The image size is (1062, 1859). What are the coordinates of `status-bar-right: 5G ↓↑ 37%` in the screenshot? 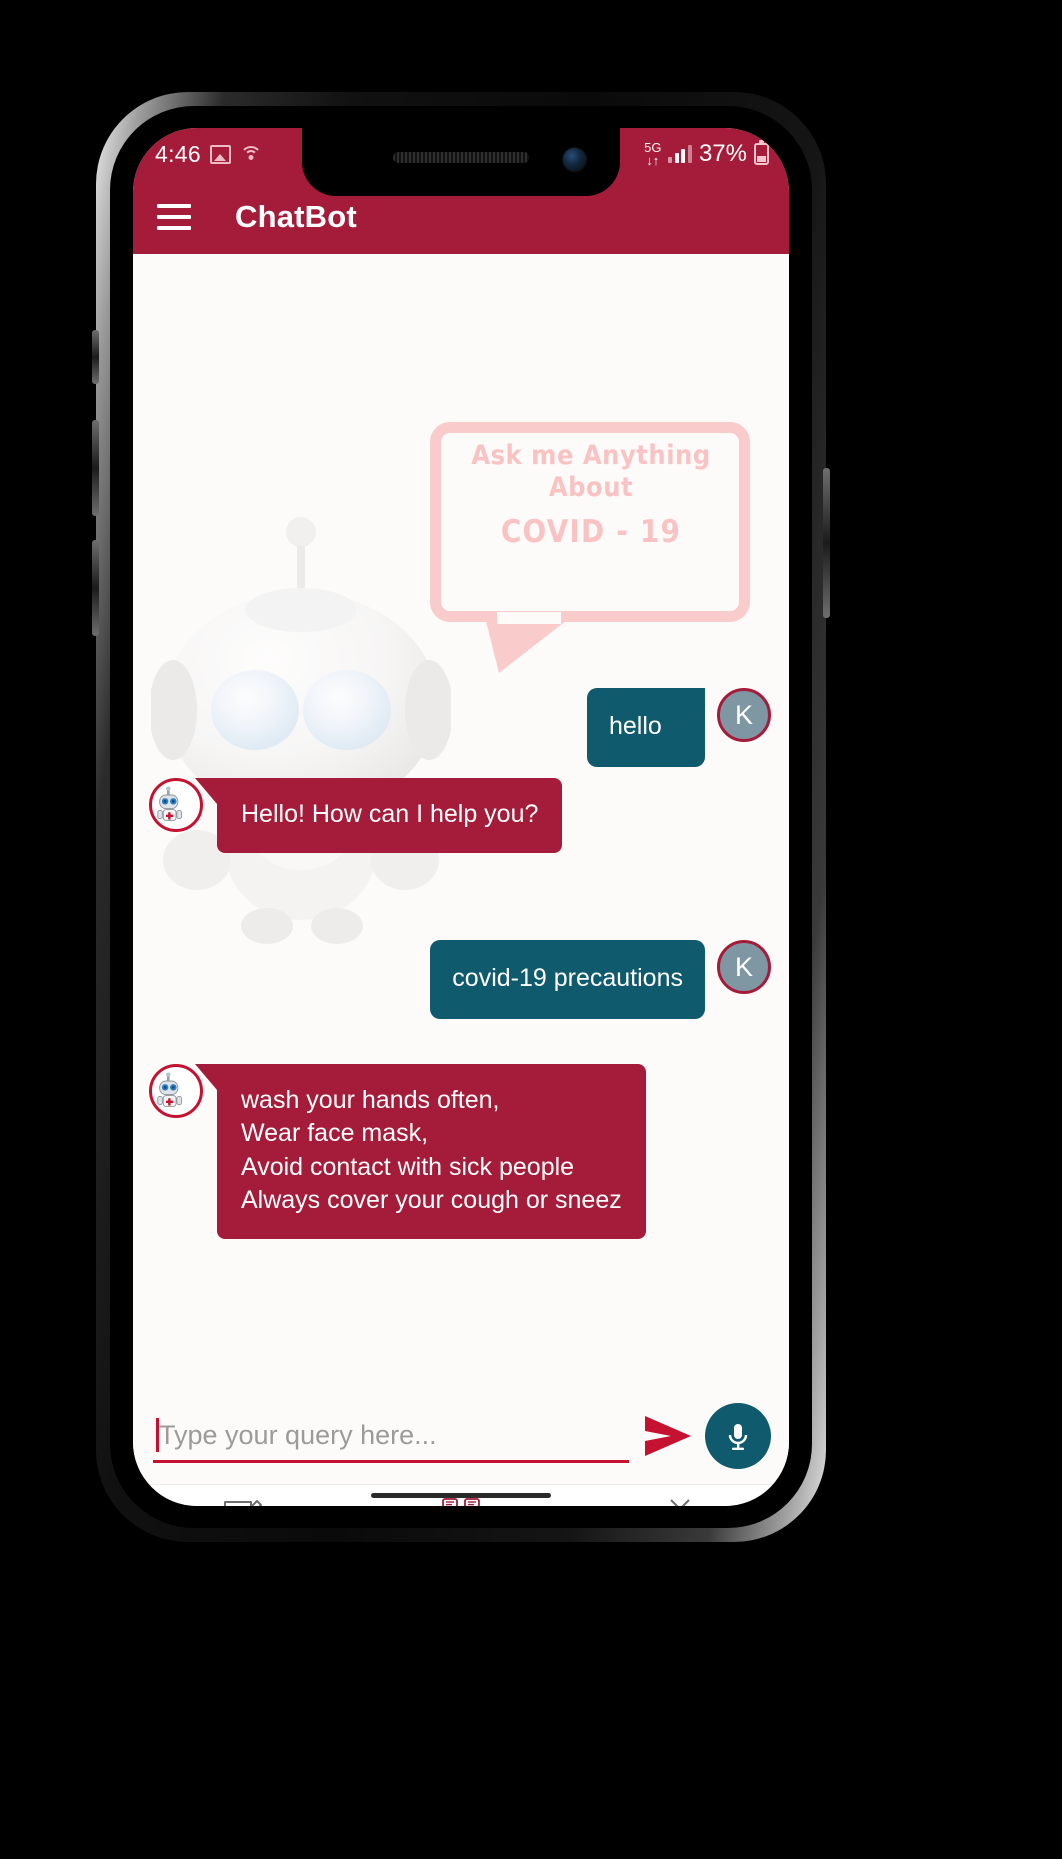 It's located at (716, 154).